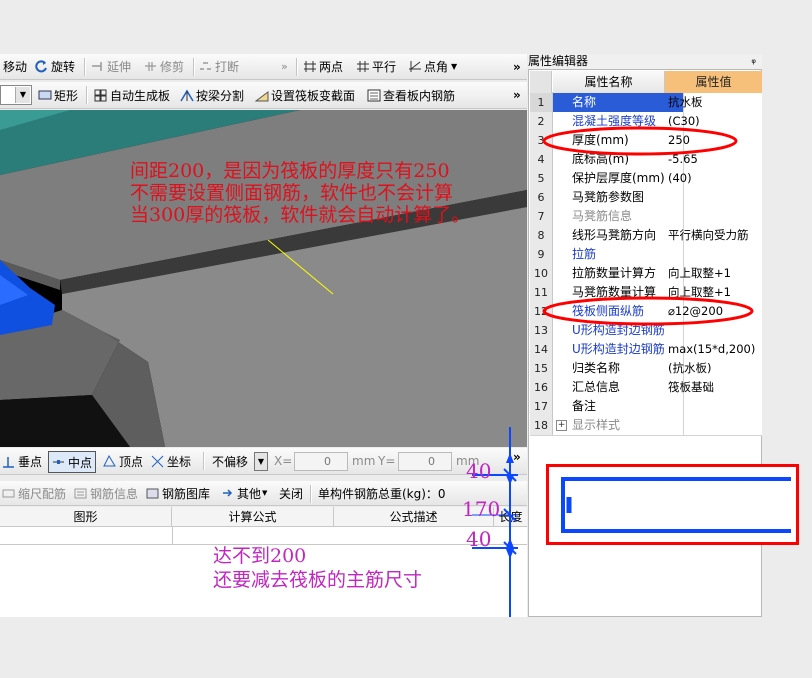 The height and width of the screenshot is (678, 812). I want to click on property-value: 筏板基础, so click(715, 387).